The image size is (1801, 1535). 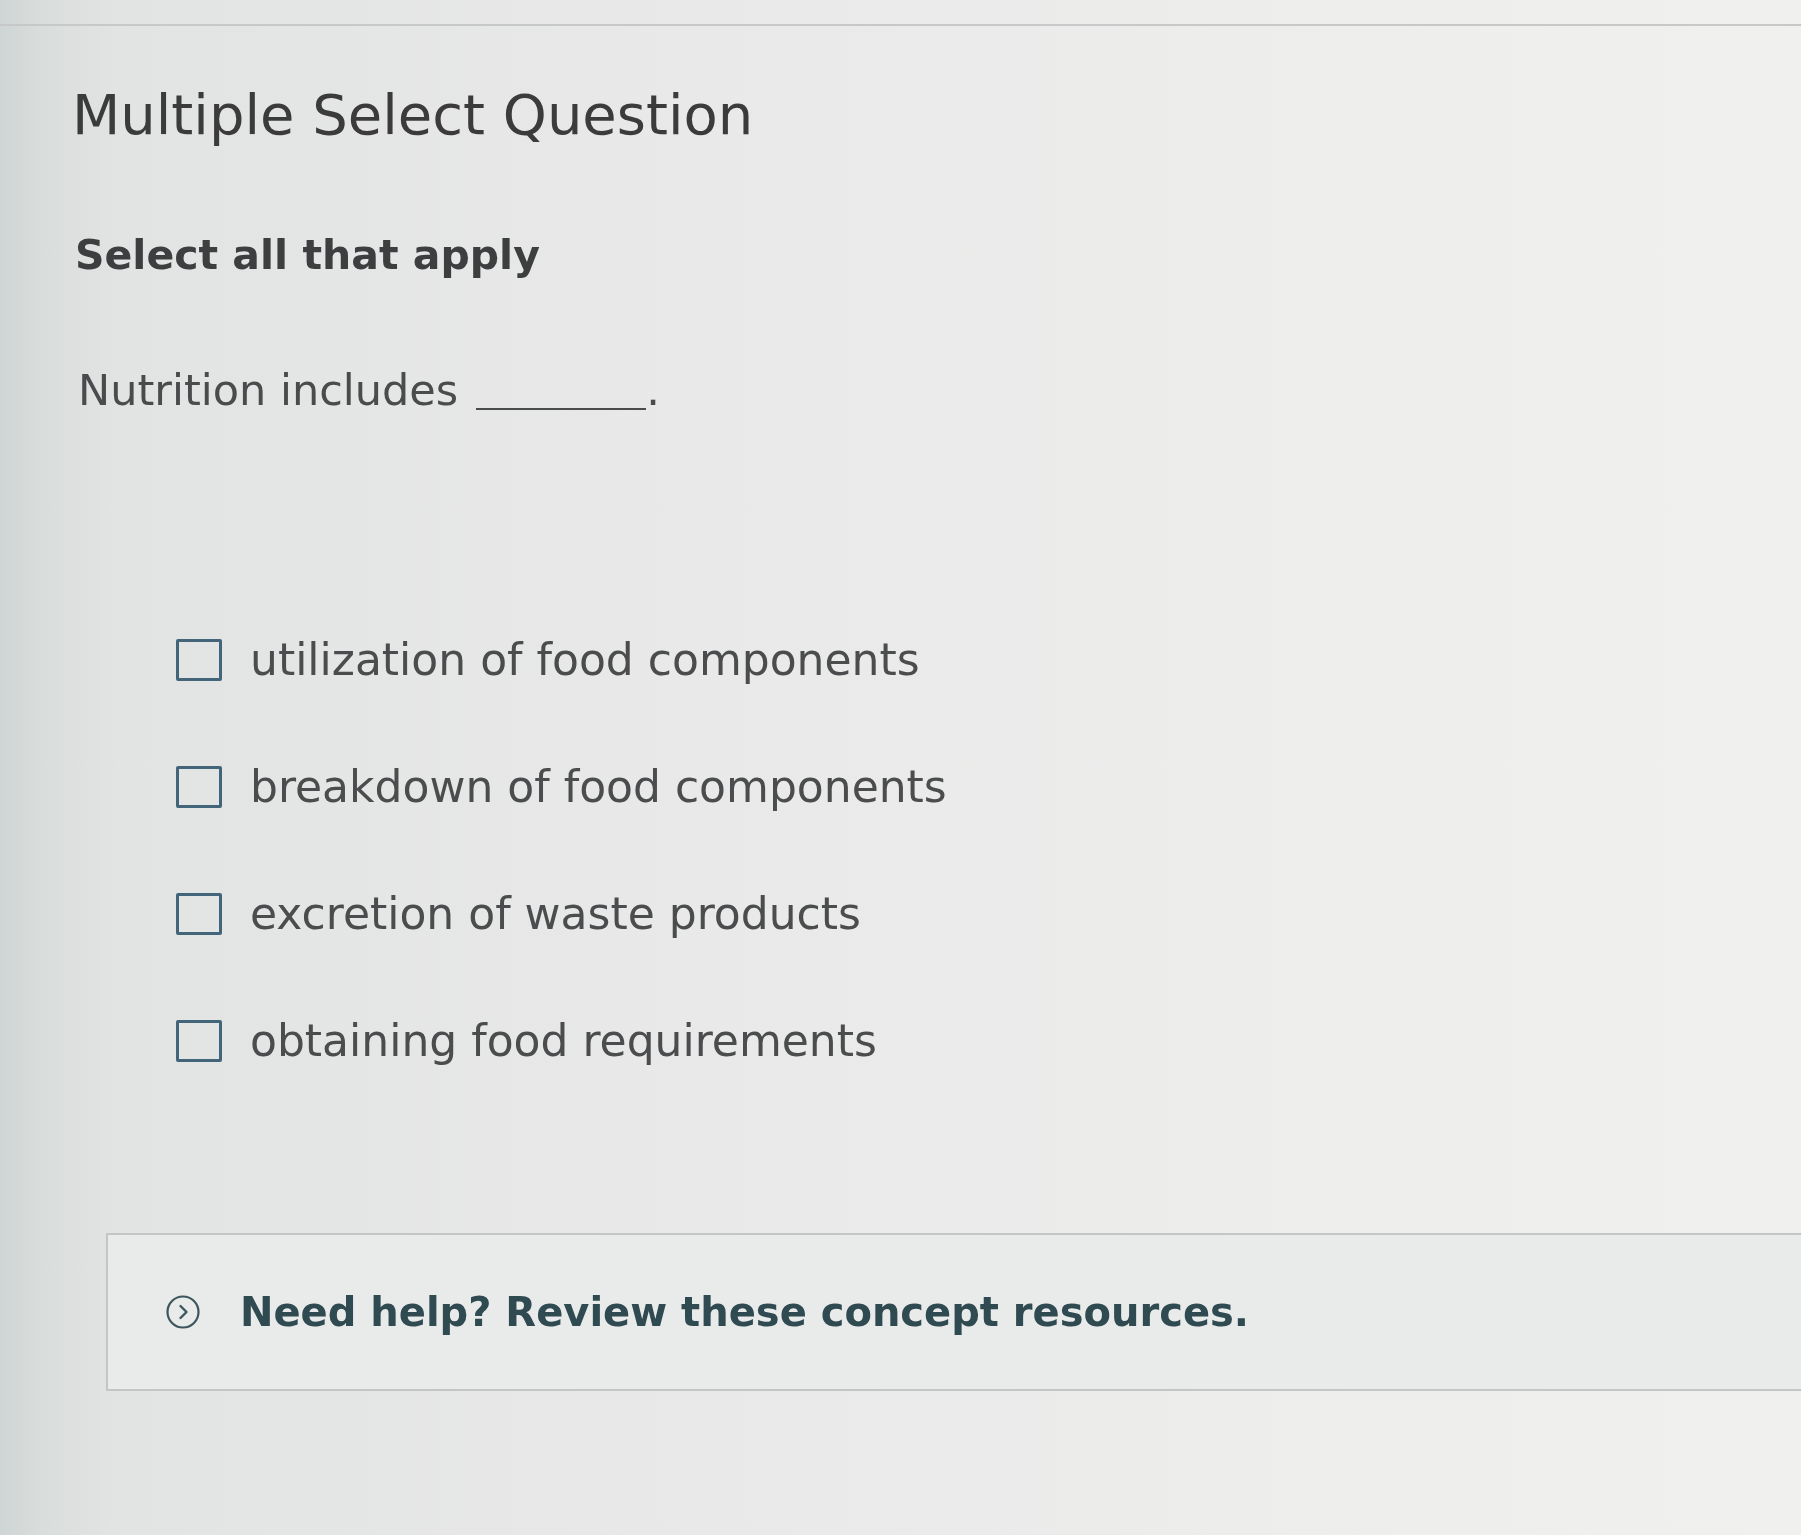 What do you see at coordinates (555, 914) in the screenshot?
I see `option-label: excretion of waste products` at bounding box center [555, 914].